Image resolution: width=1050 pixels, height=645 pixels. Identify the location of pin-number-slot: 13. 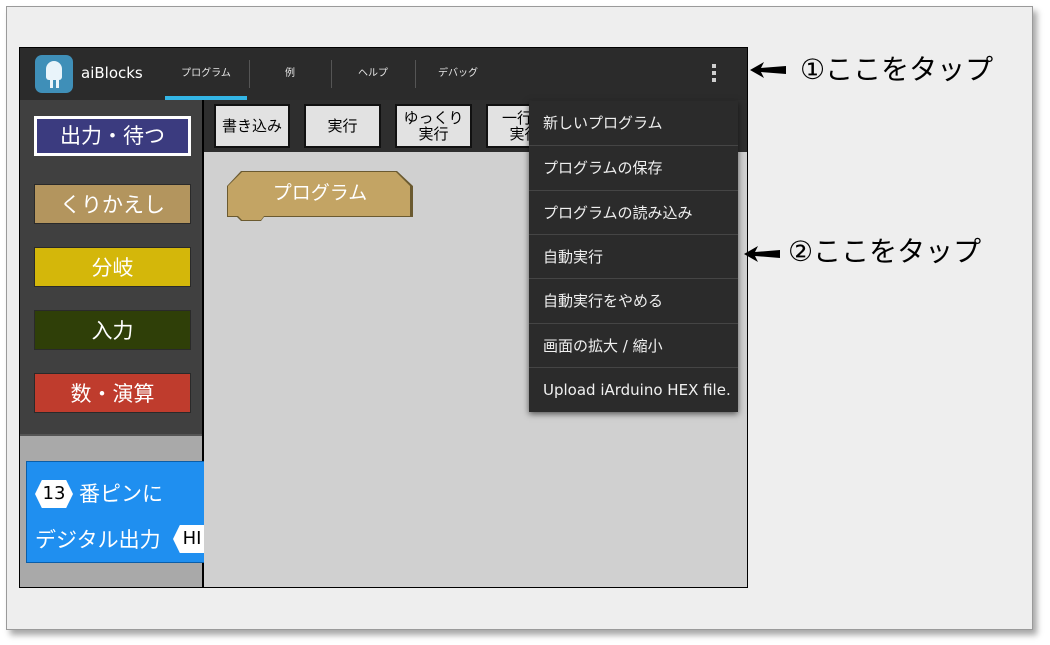
(54, 494).